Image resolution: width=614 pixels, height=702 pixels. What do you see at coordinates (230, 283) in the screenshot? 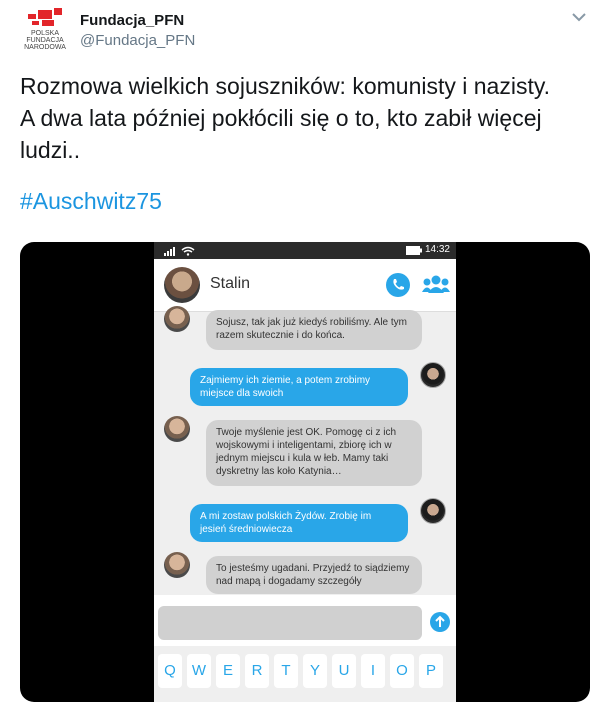
I see `contact-name: Stalin` at bounding box center [230, 283].